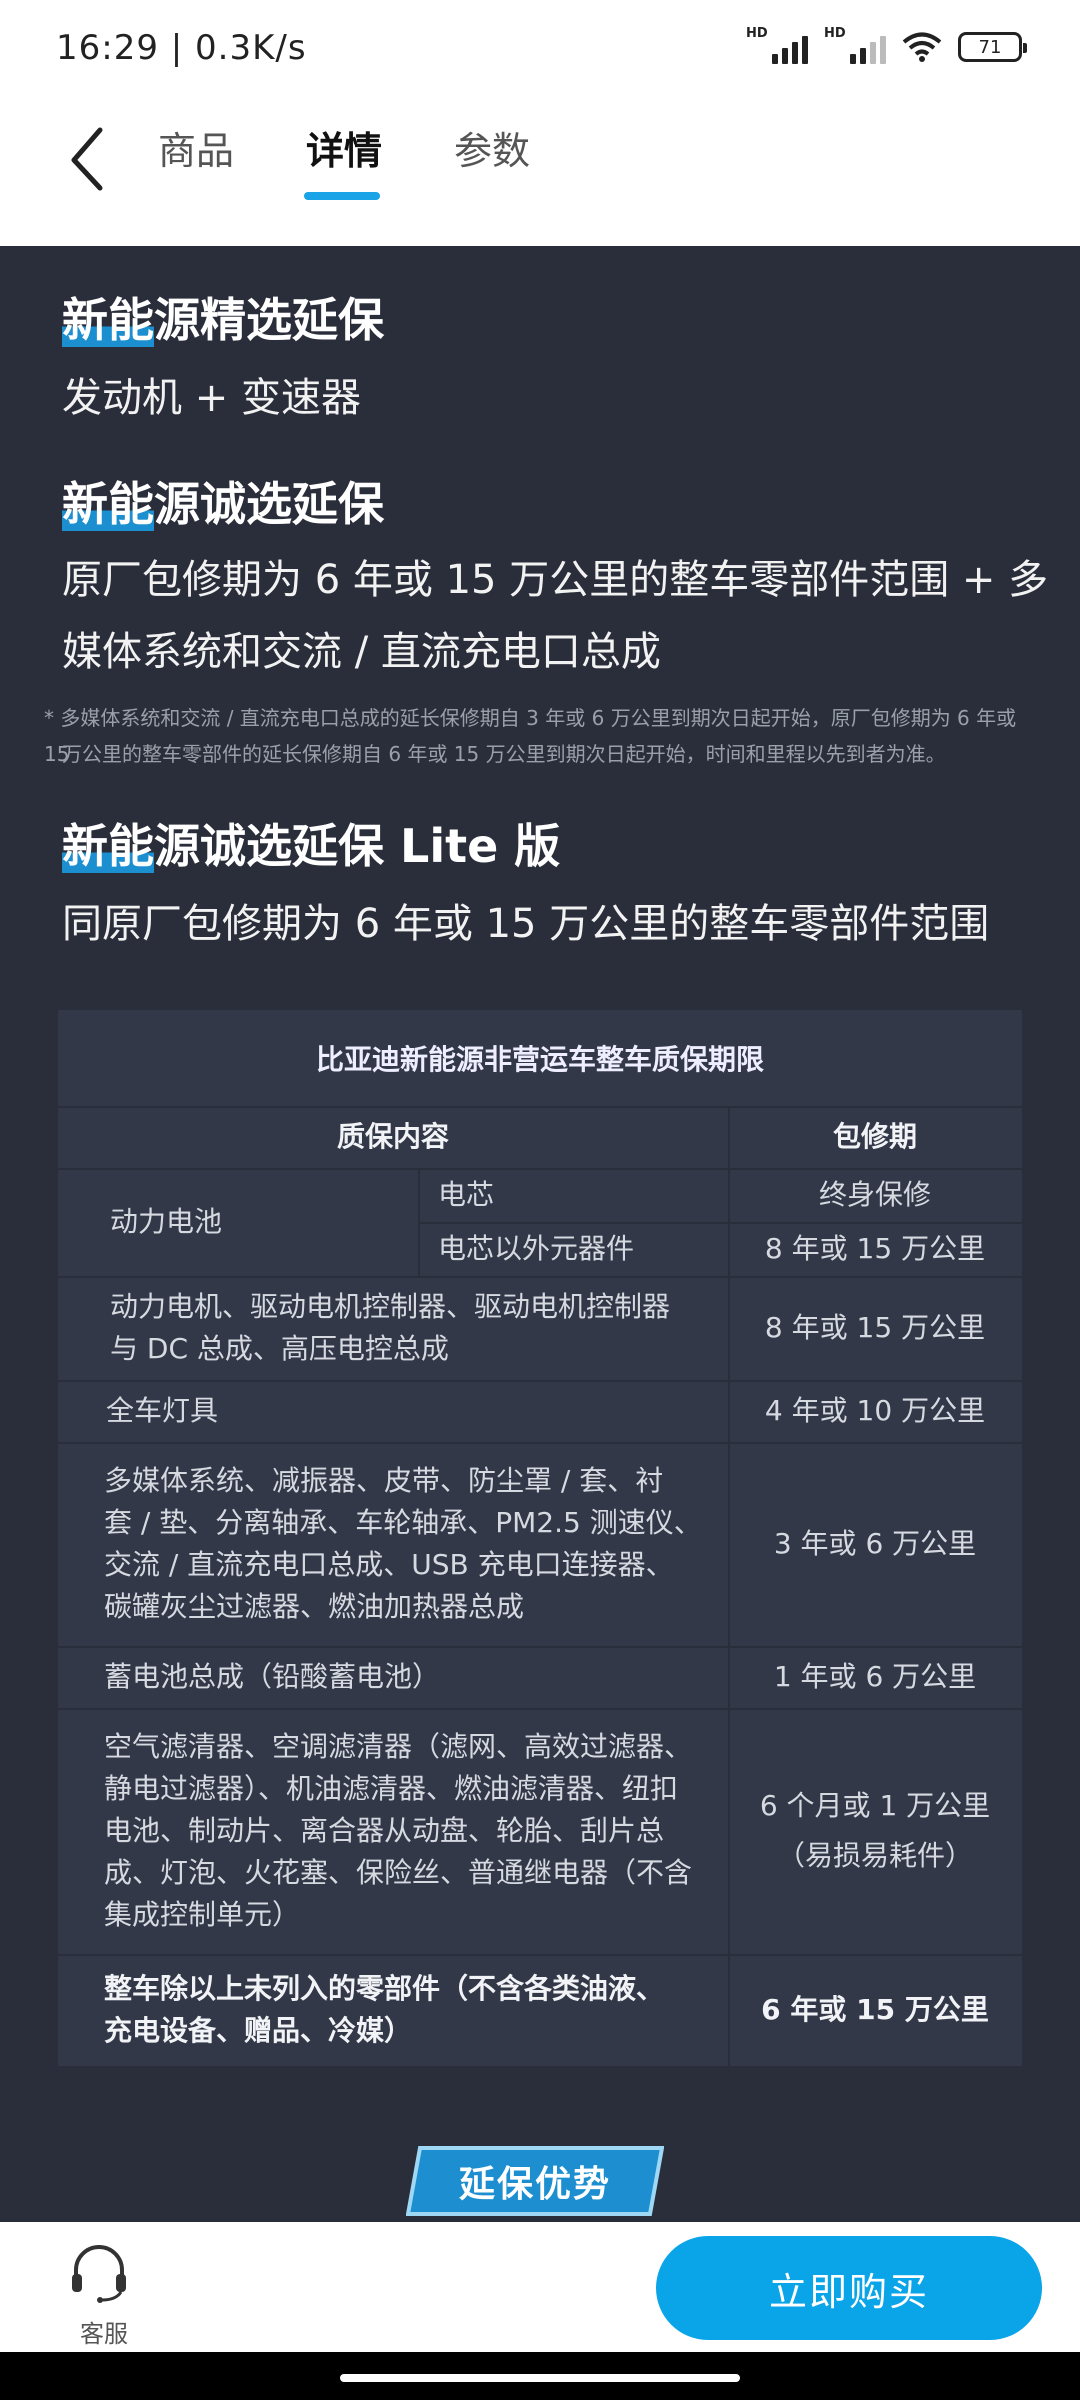 This screenshot has width=1080, height=2400. I want to click on table-row-period: 6 个月或 1 万公里 （易损易耗件）, so click(875, 1830).